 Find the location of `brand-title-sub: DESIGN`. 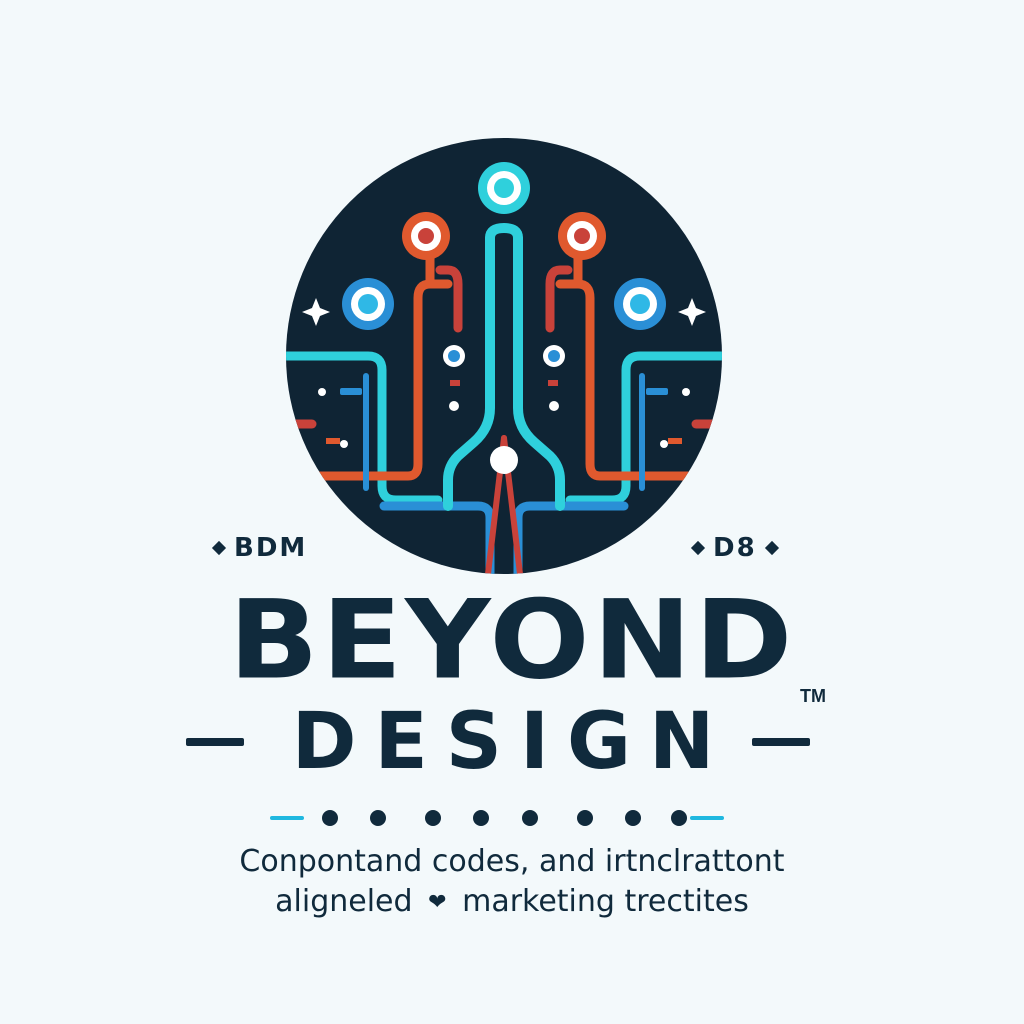

brand-title-sub: DESIGN is located at coordinates (512, 742).